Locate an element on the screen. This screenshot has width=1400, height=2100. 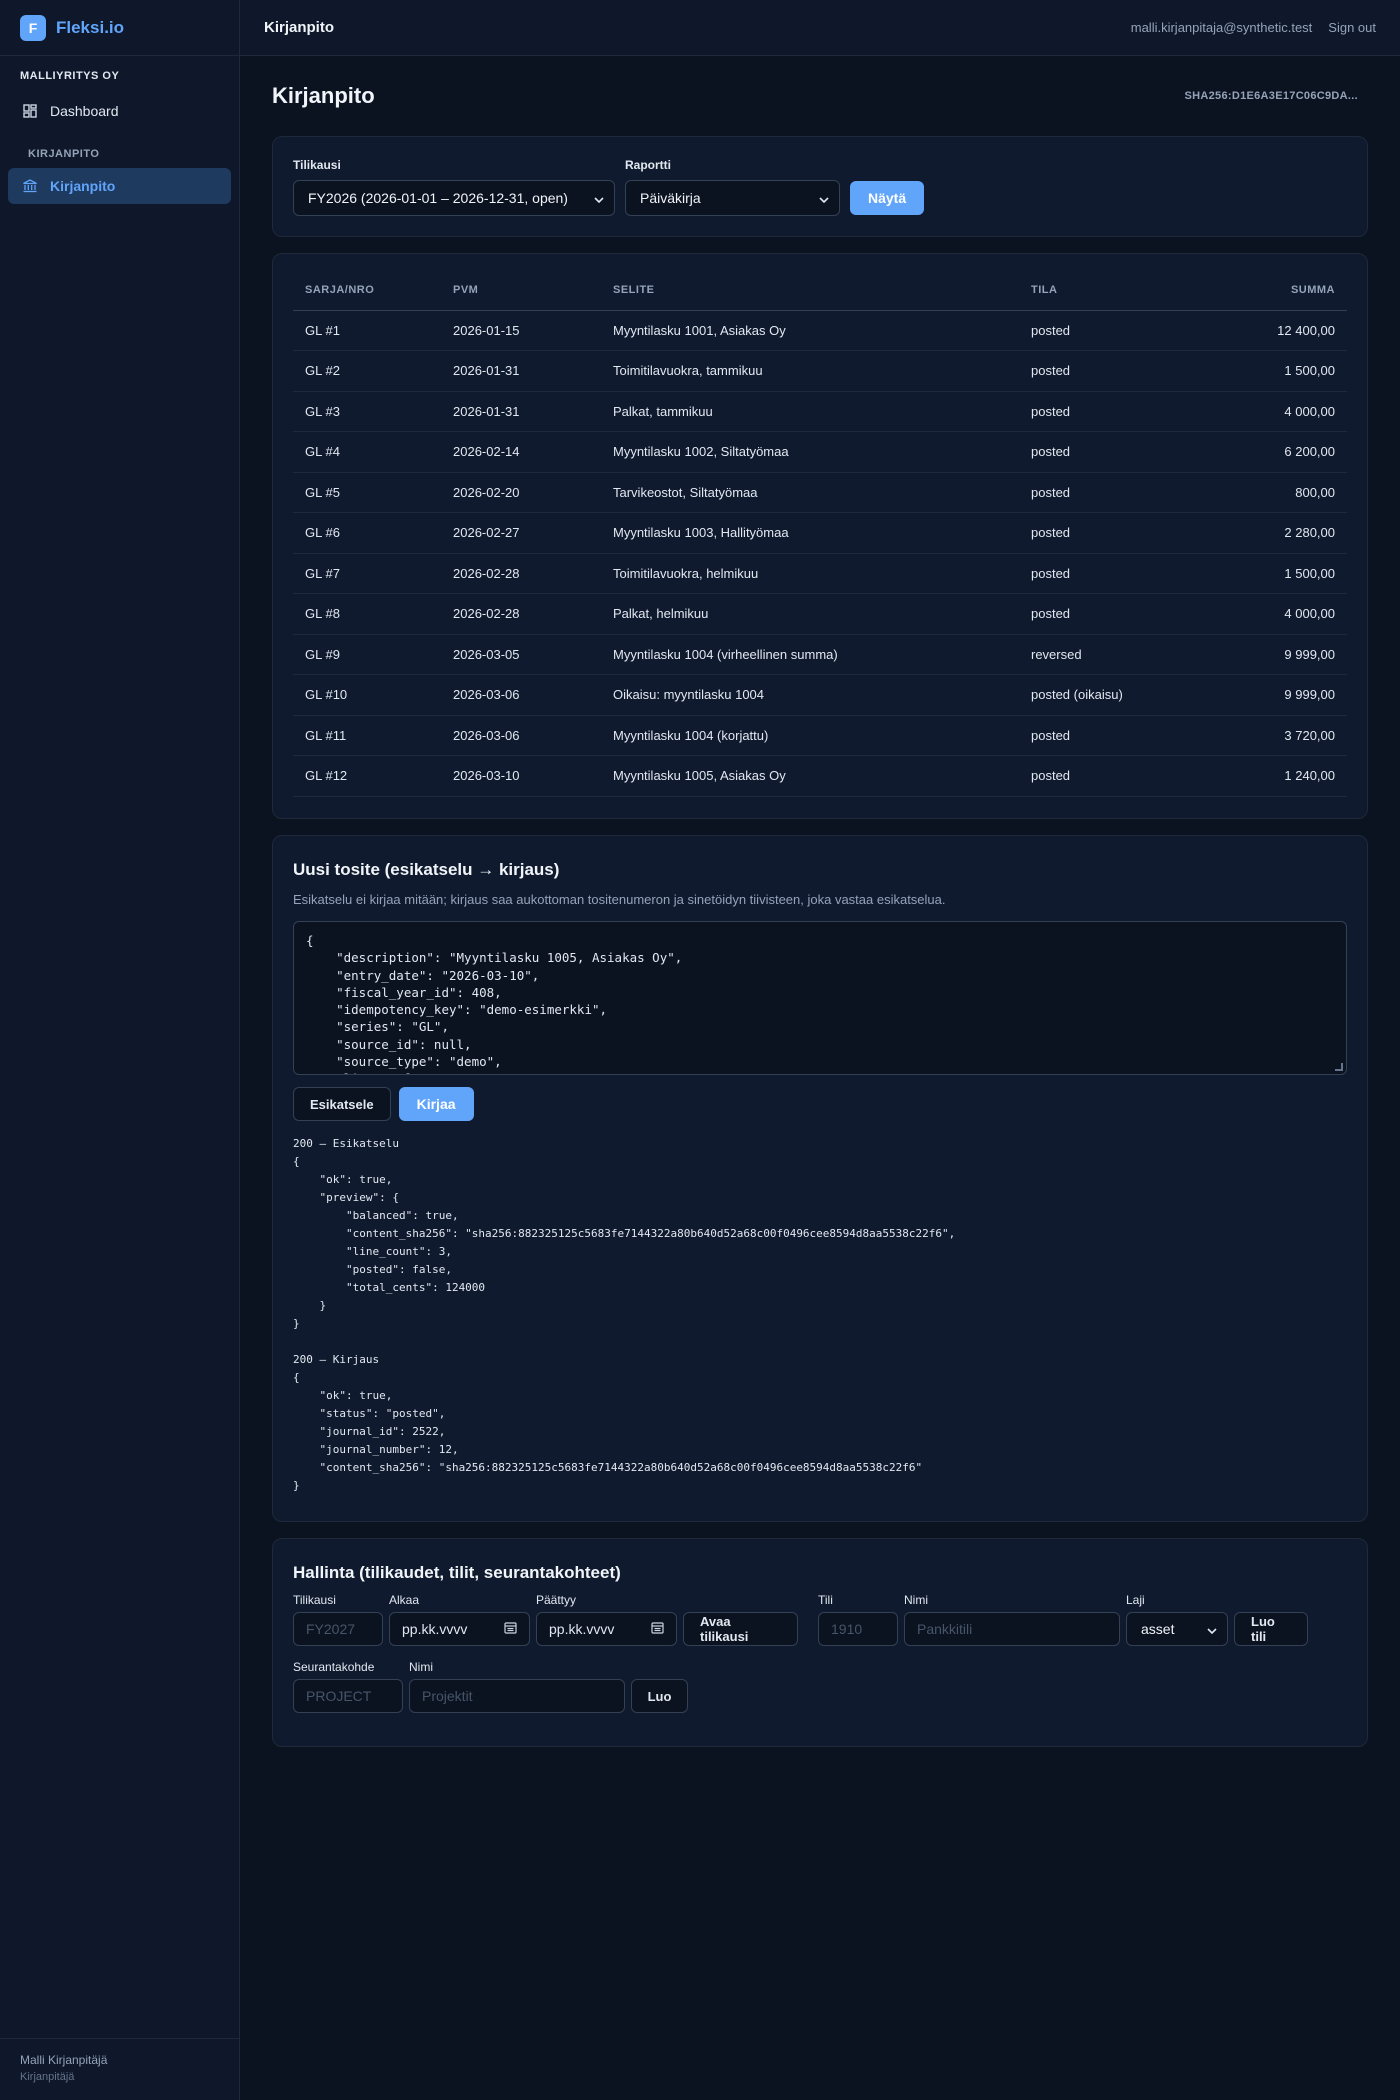
brand-name: Fleksi.io is located at coordinates (90, 27).